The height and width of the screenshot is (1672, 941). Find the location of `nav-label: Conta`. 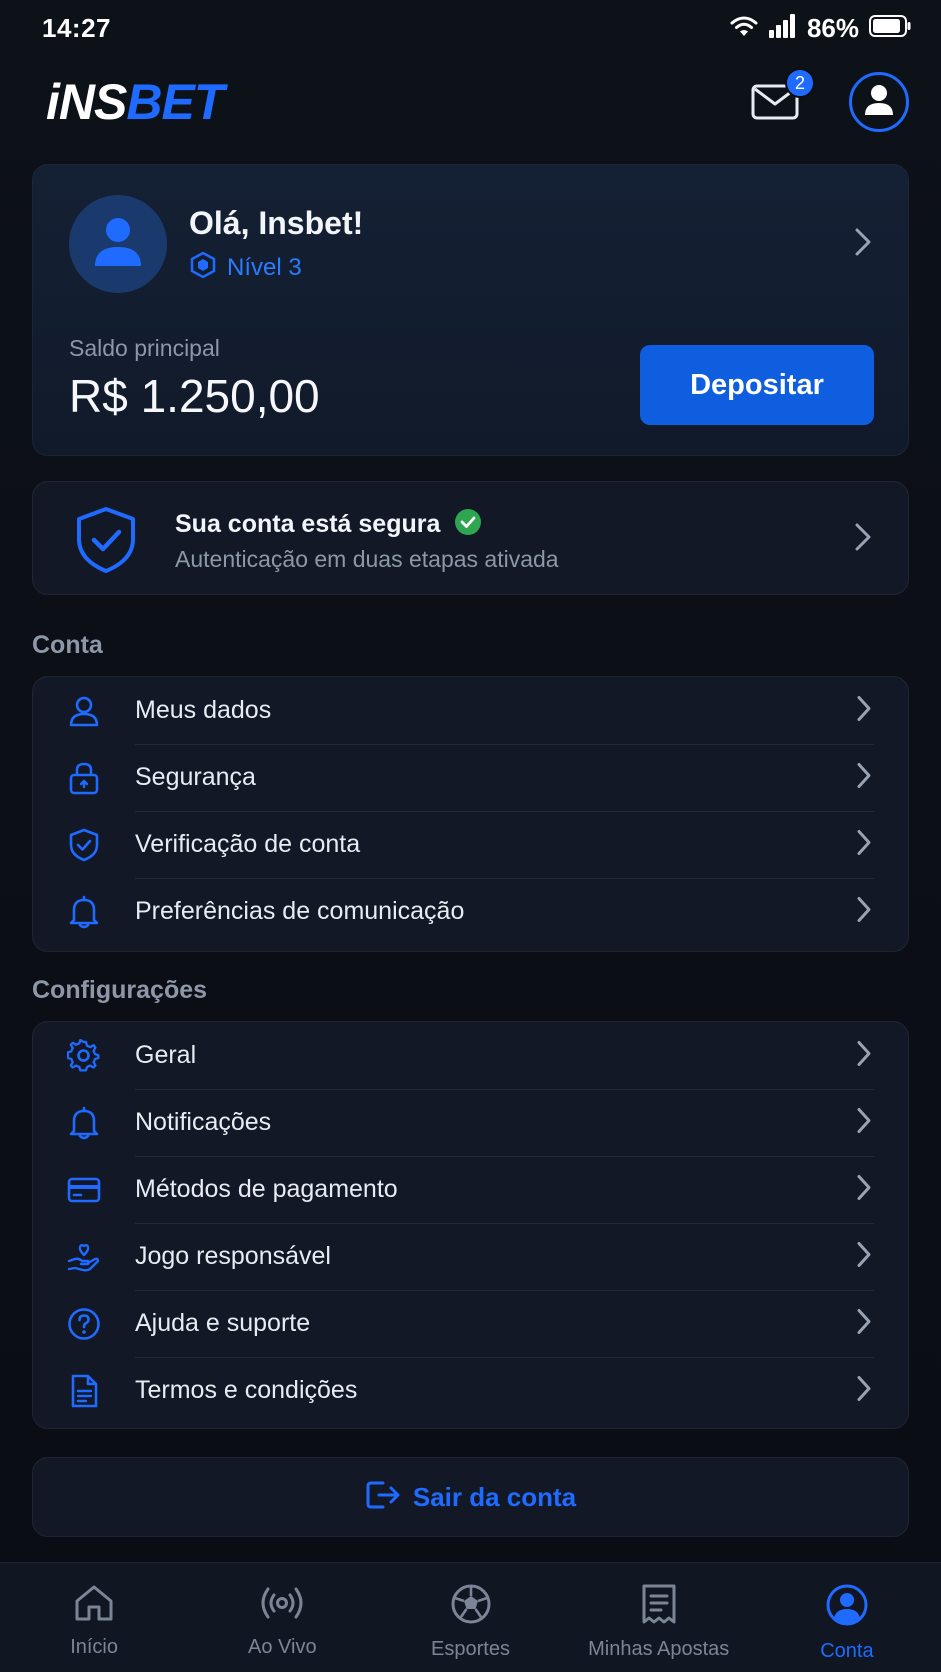

nav-label: Conta is located at coordinates (847, 1651).